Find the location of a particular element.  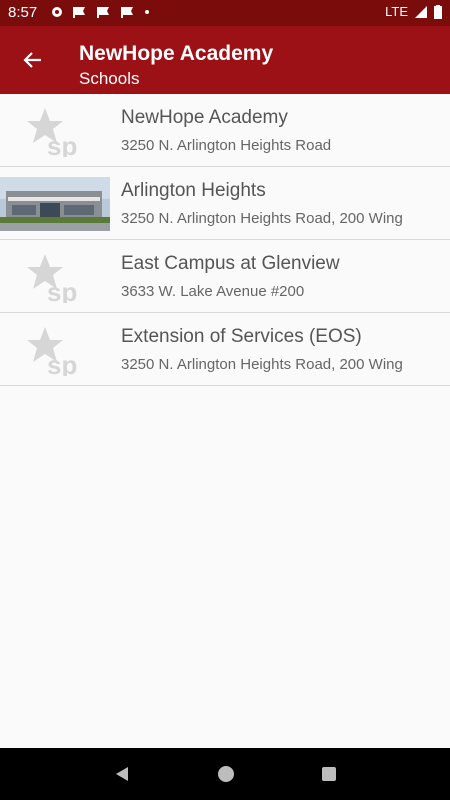

gear-icon is located at coordinates (57, 12).